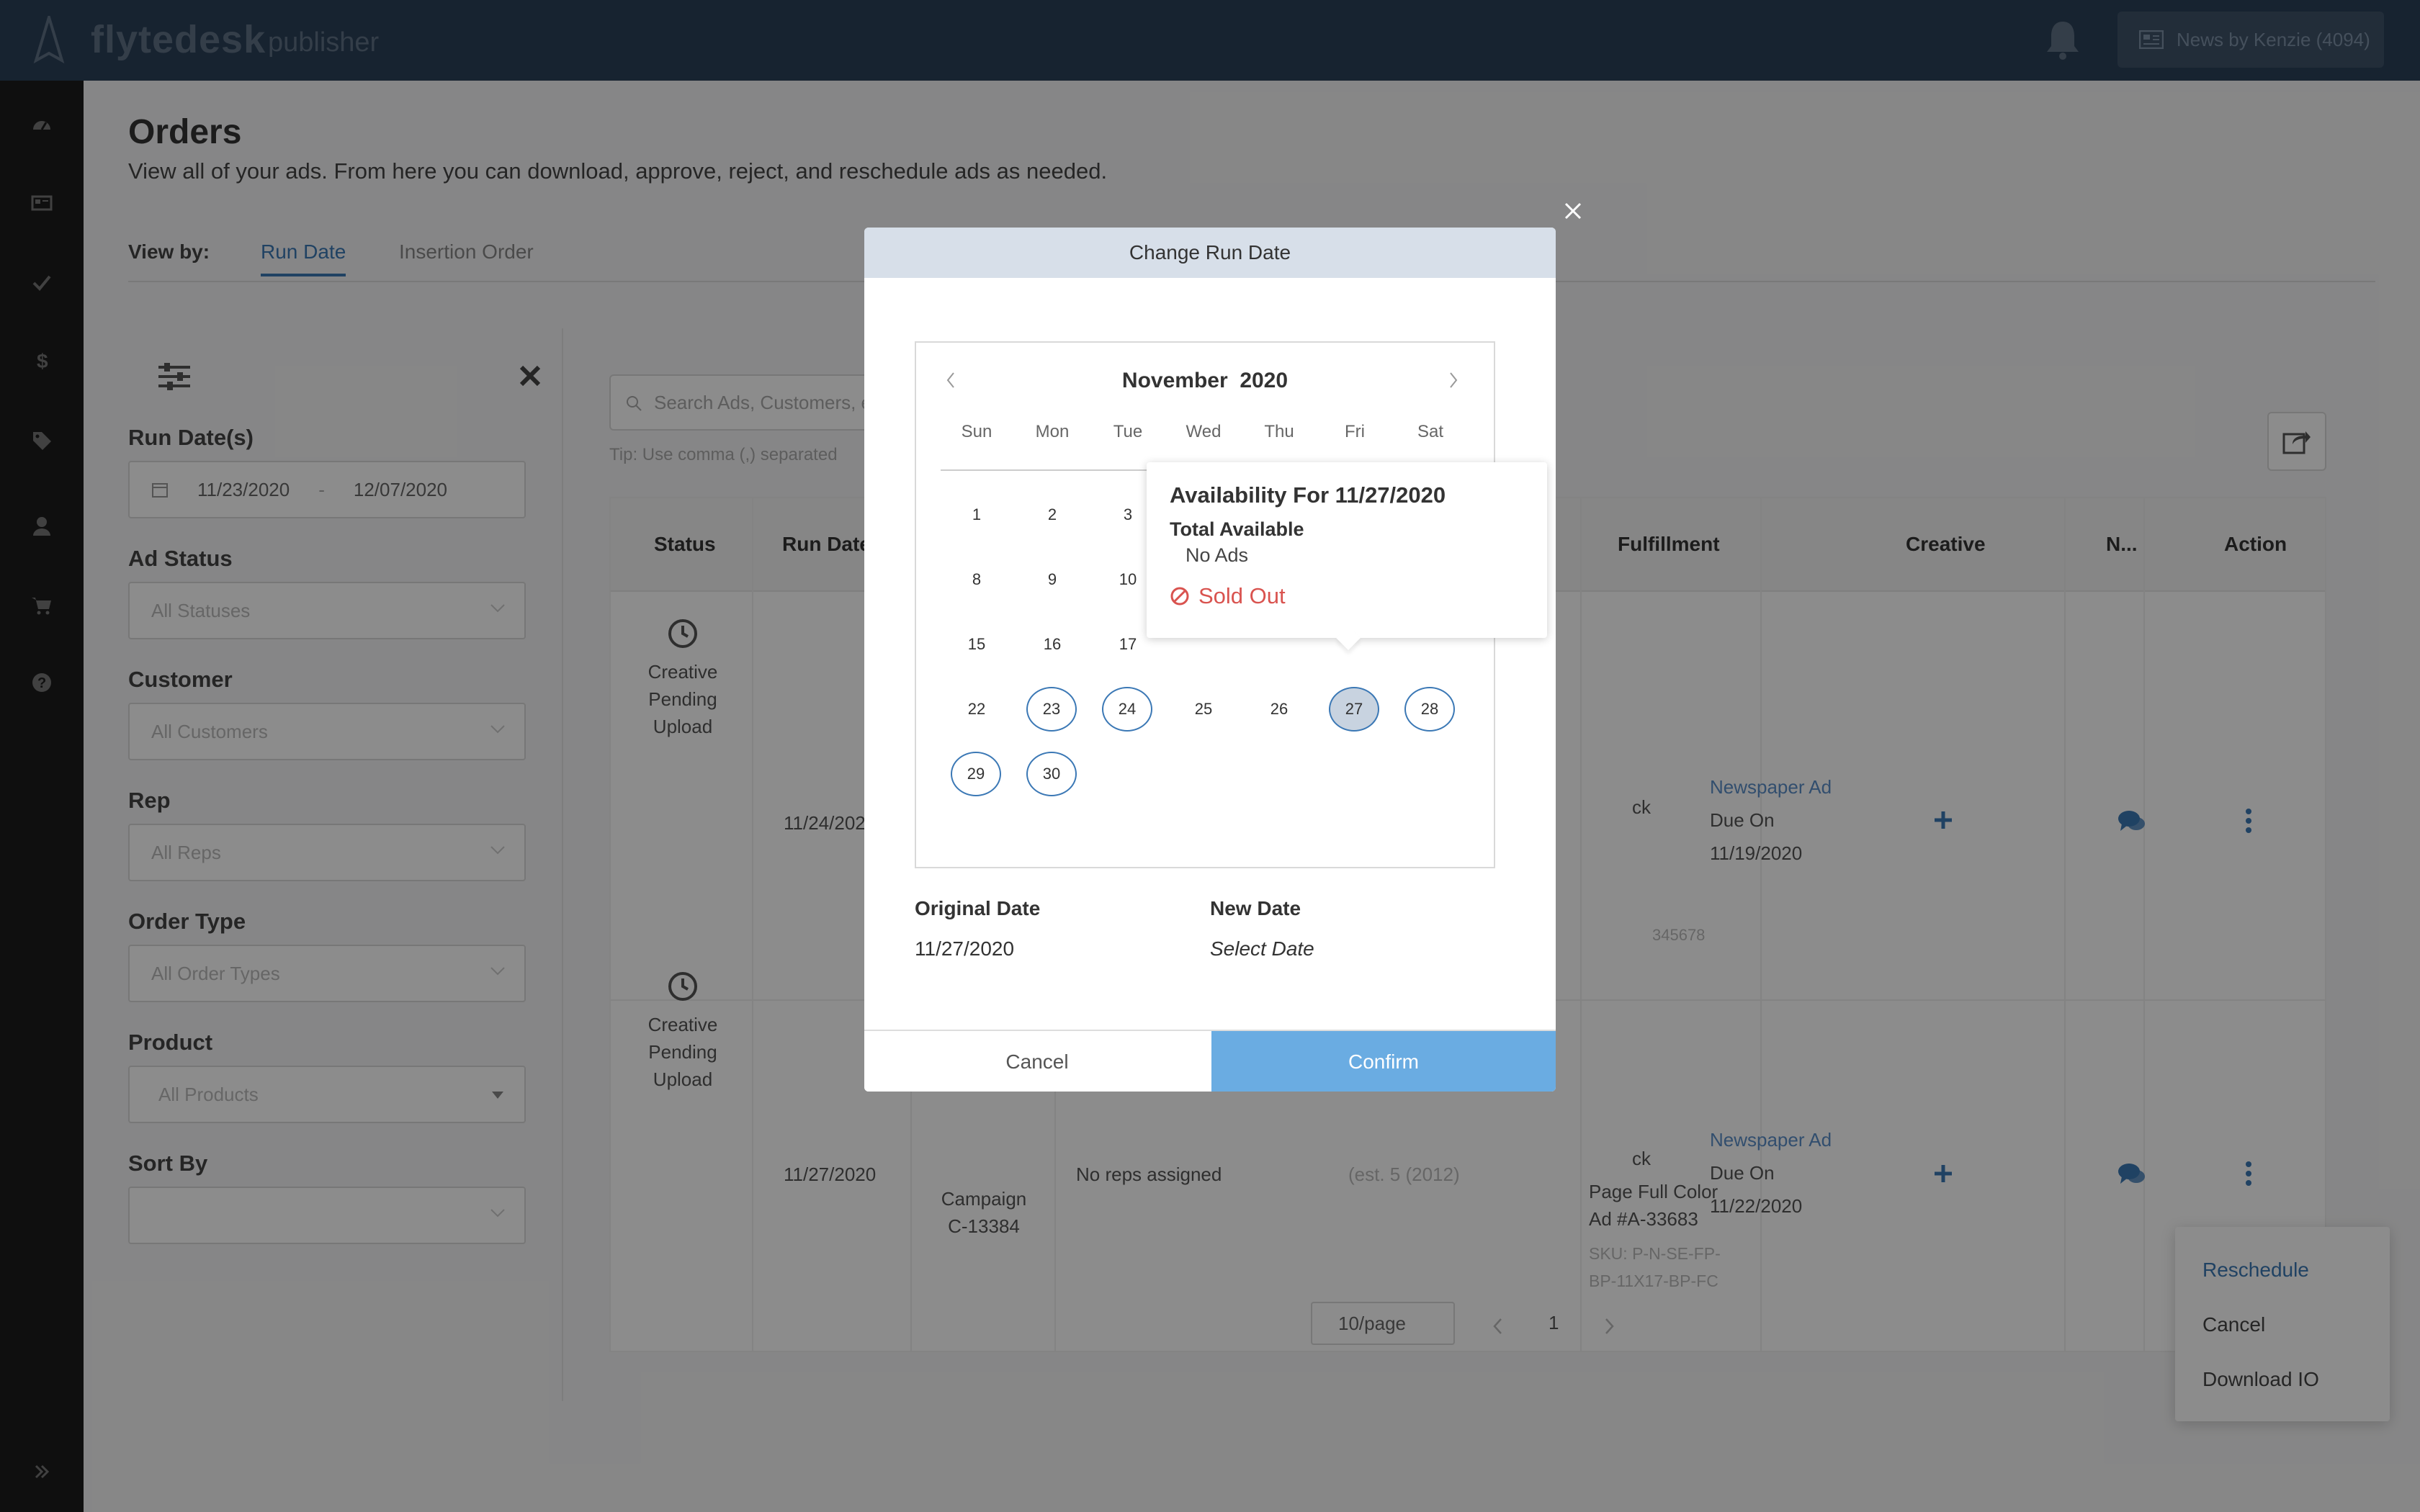  What do you see at coordinates (1037, 1061) in the screenshot?
I see `cancel-button: Cancel` at bounding box center [1037, 1061].